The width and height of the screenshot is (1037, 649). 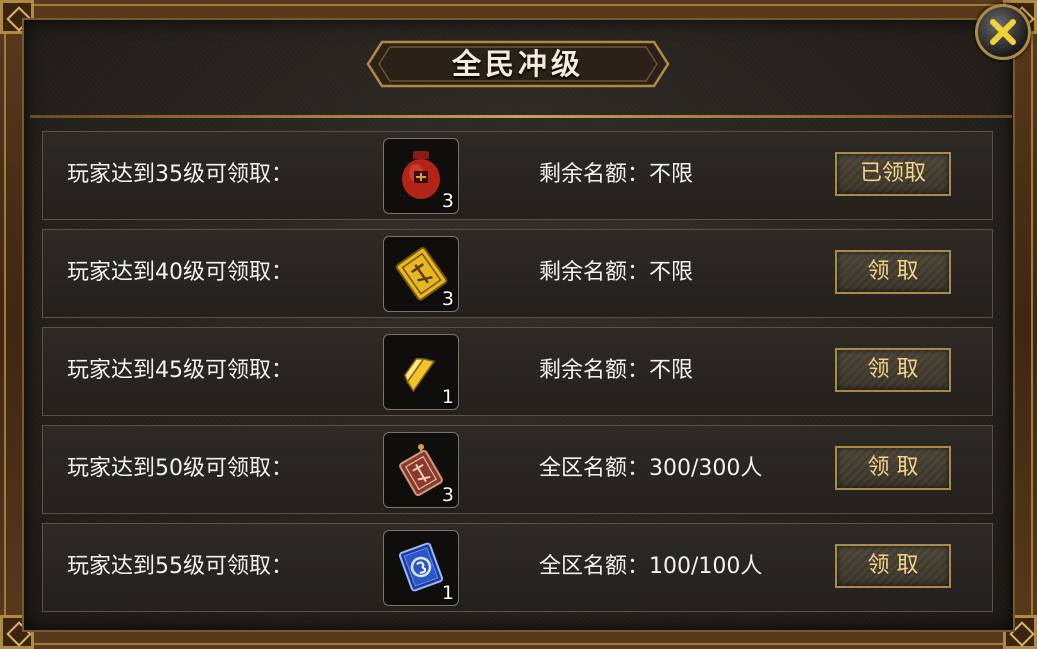 I want to click on gold-ticket-icon, so click(x=421, y=274).